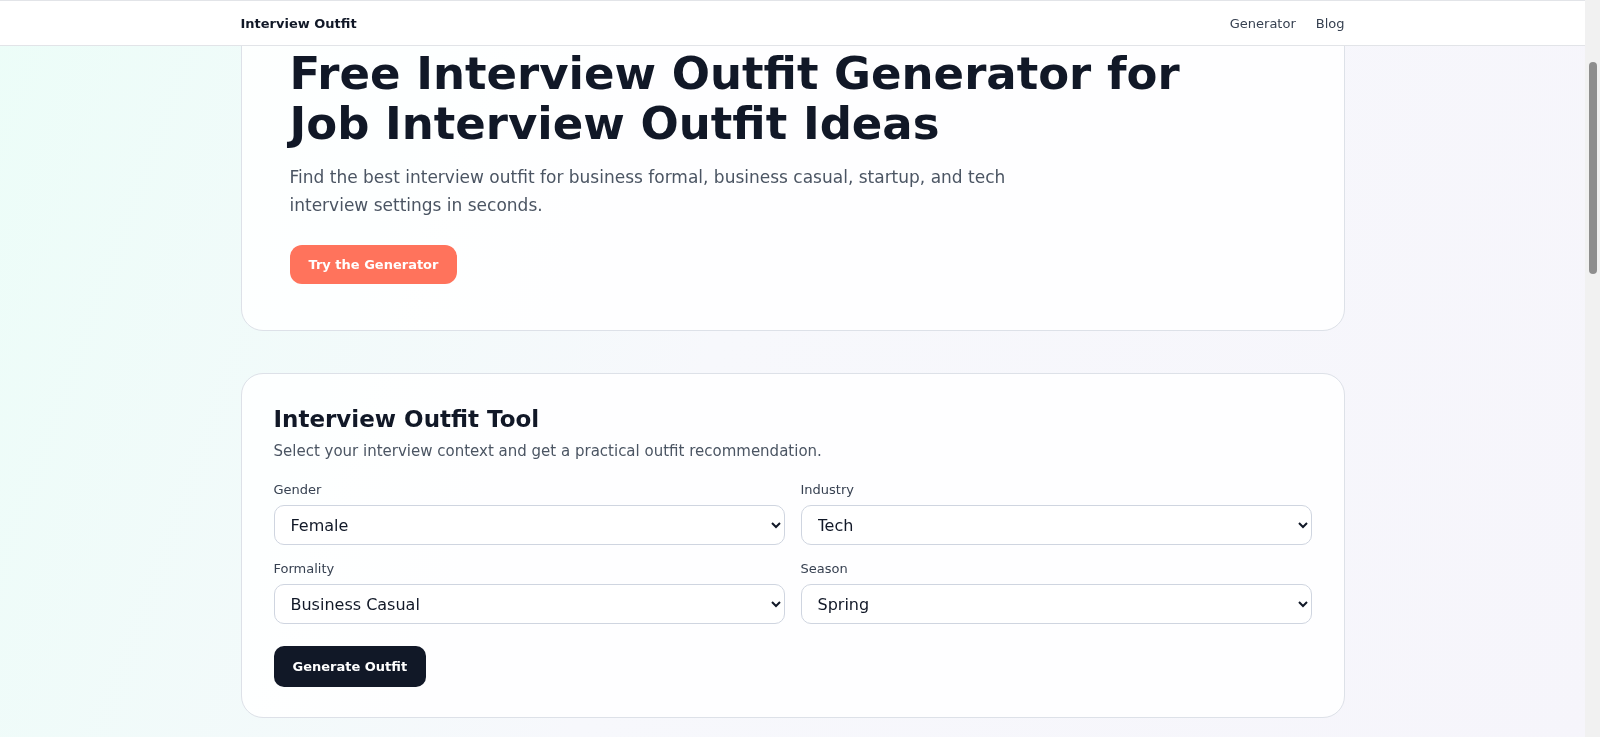 The height and width of the screenshot is (737, 1600). What do you see at coordinates (529, 525) in the screenshot?
I see `select-field: Female` at bounding box center [529, 525].